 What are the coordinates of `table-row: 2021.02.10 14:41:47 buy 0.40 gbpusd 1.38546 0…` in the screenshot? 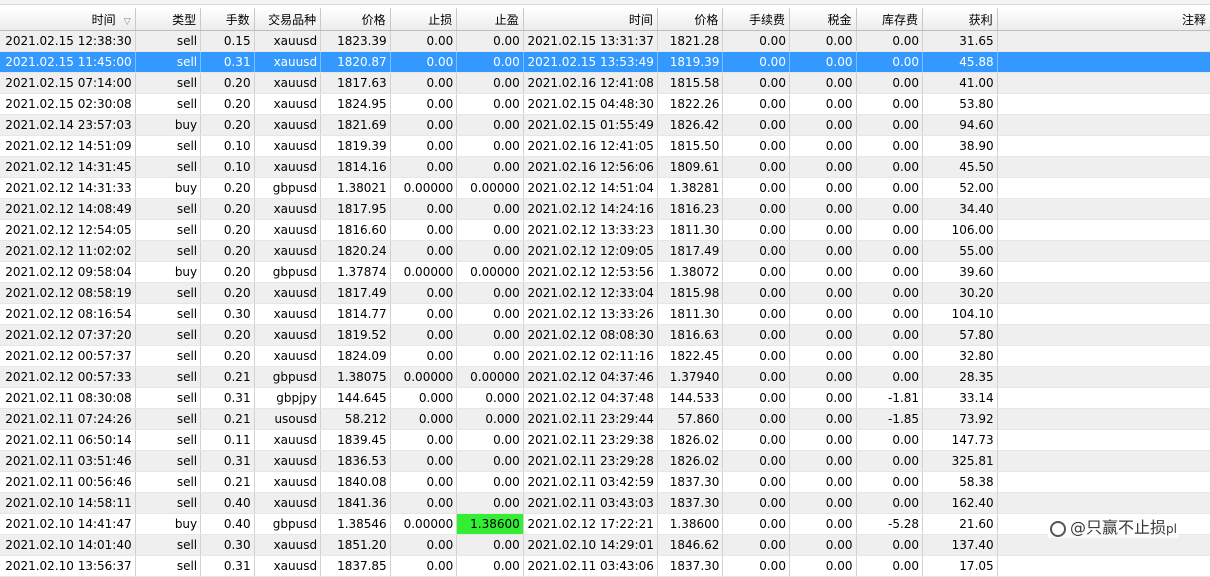 It's located at (605, 524).